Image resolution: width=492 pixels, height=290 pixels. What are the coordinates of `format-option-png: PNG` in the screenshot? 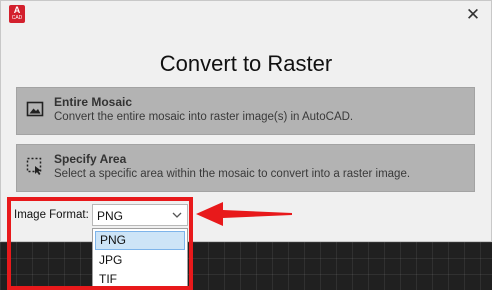 It's located at (140, 240).